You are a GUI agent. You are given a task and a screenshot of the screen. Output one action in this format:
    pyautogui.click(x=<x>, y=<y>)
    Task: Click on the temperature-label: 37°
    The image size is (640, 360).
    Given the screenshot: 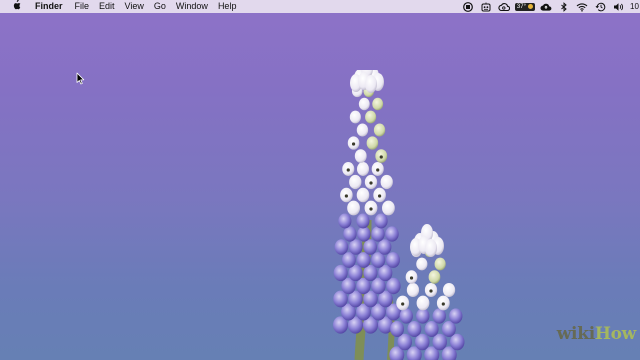 What is the action you would take?
    pyautogui.click(x=521, y=6)
    